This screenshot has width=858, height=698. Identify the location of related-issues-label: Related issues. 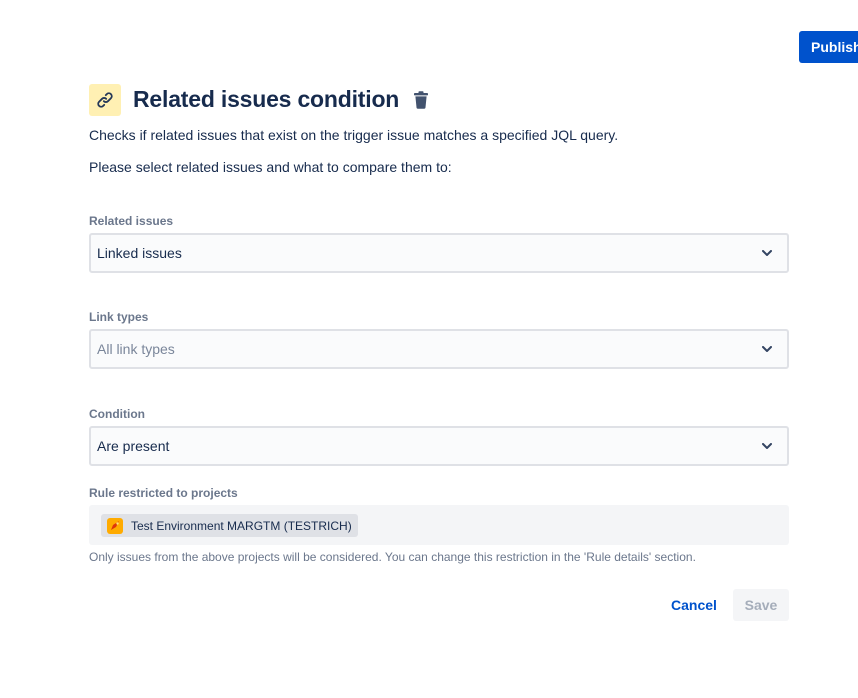
(131, 221).